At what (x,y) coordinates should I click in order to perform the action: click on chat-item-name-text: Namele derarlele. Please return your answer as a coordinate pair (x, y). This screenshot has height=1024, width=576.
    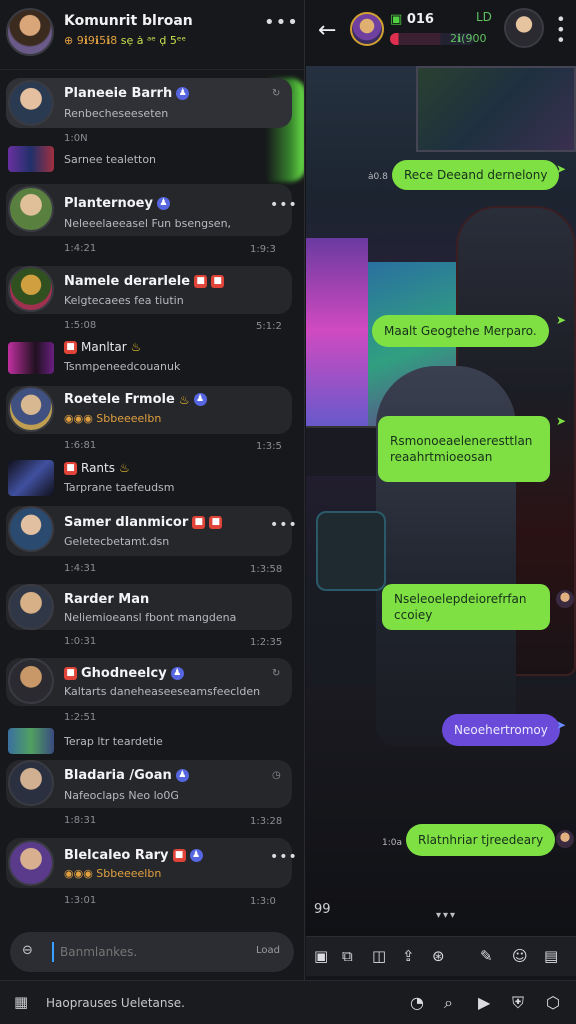
    Looking at the image, I should click on (127, 281).